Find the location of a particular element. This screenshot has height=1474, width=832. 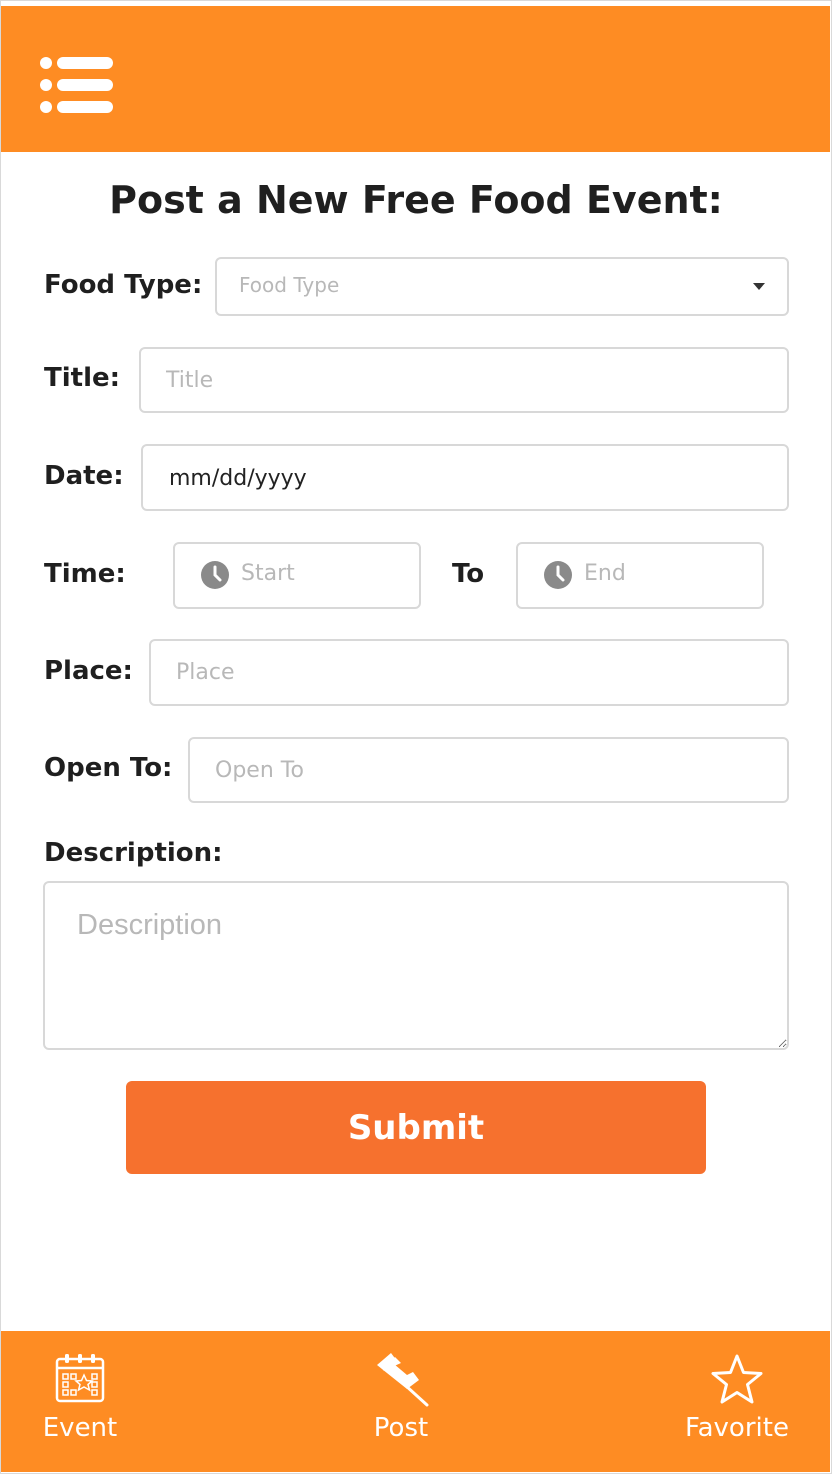

star-icon is located at coordinates (737, 1379).